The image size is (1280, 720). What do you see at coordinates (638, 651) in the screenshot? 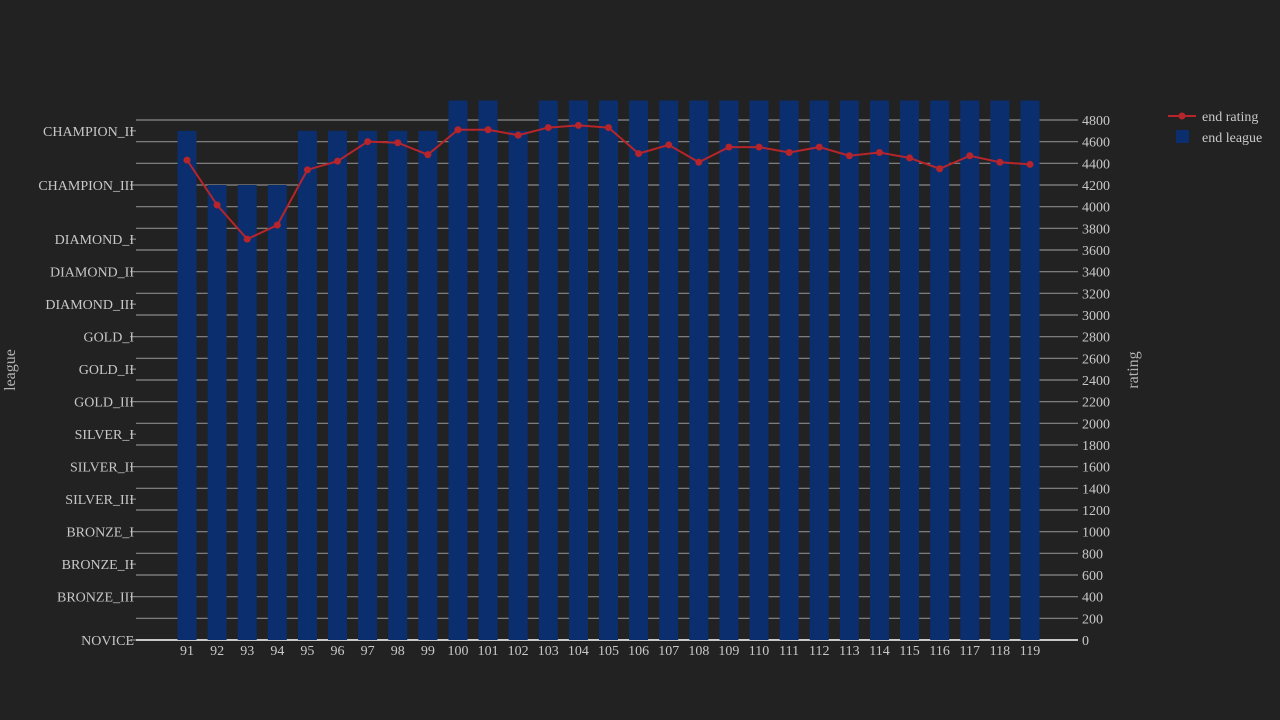
I see `x-tick-label: 106` at bounding box center [638, 651].